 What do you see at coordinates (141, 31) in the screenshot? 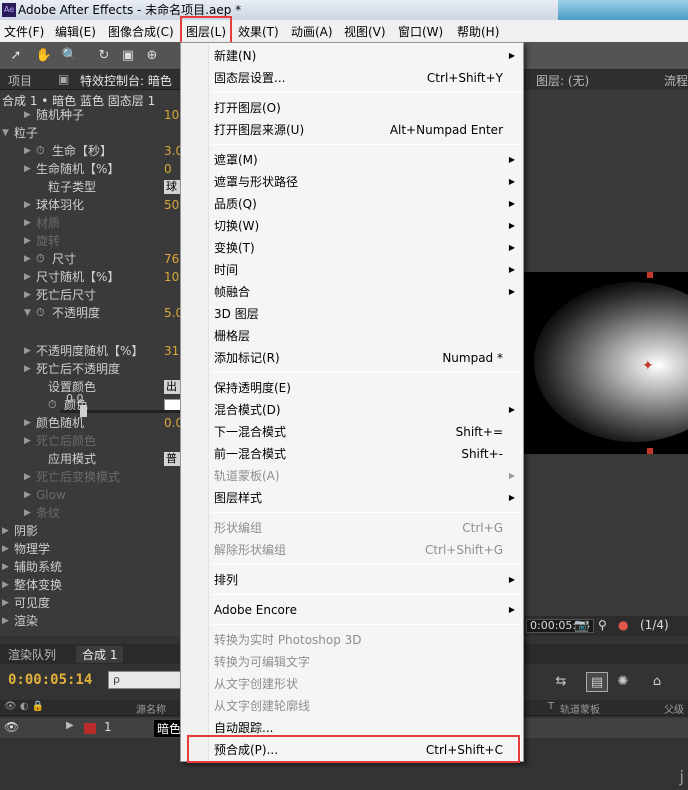
I see `menu-composition: 图像合成(C)` at bounding box center [141, 31].